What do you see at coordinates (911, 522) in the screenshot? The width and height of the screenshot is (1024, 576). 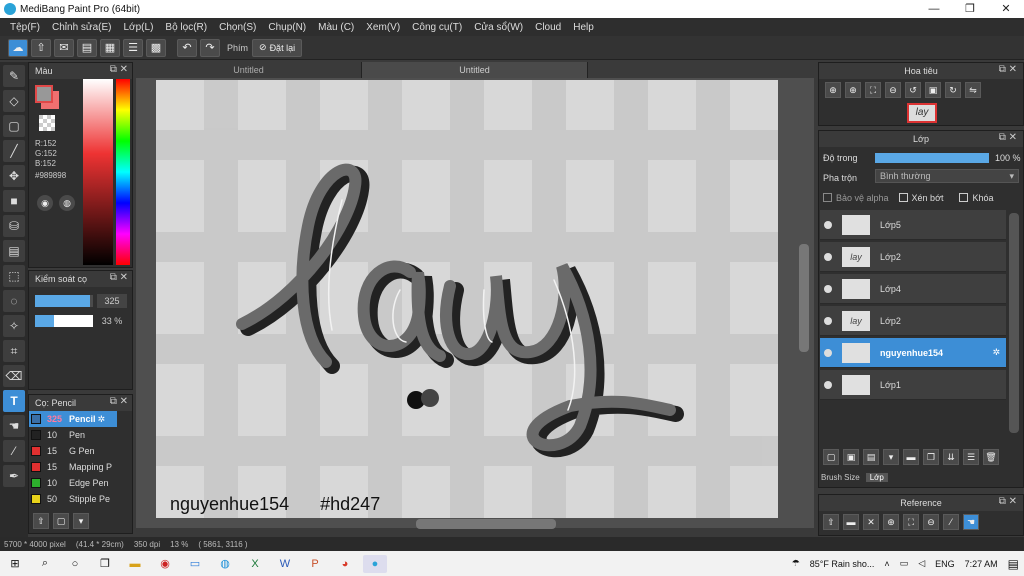 I see `reference-fit-icon: ⛶` at bounding box center [911, 522].